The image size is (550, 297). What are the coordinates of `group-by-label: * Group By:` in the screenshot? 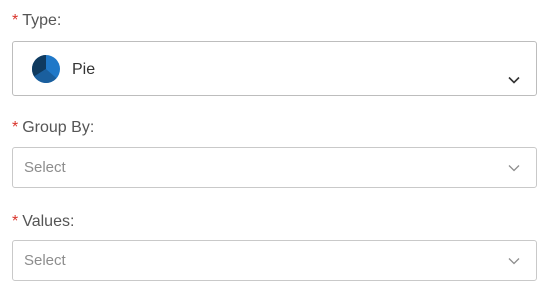 It's located at (53, 128).